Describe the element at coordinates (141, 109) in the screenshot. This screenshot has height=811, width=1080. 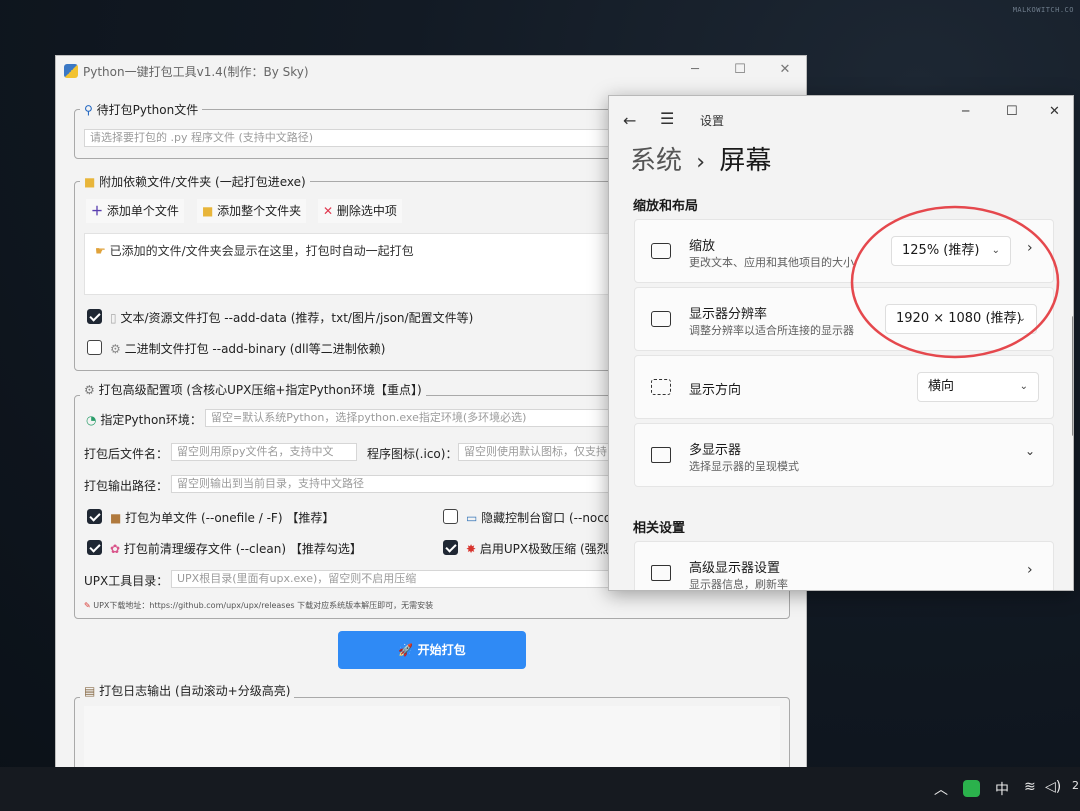
I see `file-group-title: ⚲ 待打包Python文件` at that location.